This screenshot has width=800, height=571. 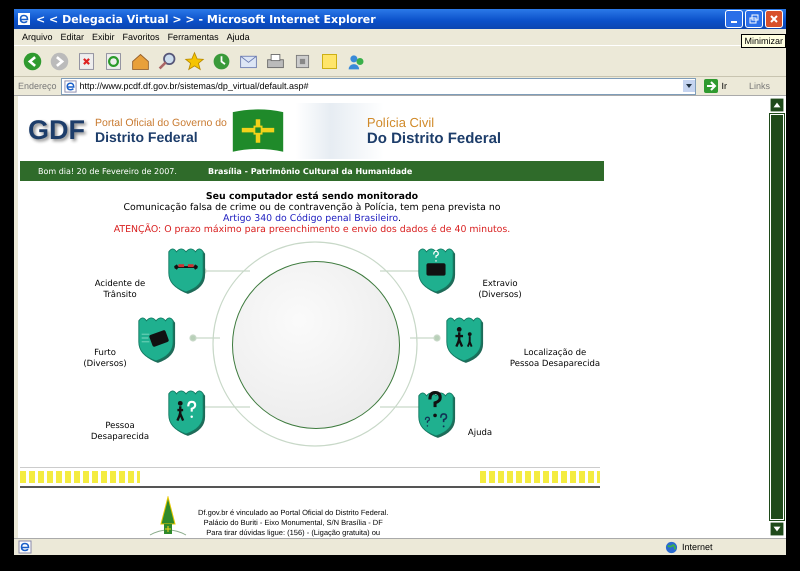 What do you see at coordinates (310, 171) in the screenshot?
I see `motto-text: Brasília - Patrimônio Cultural da Humanidade` at bounding box center [310, 171].